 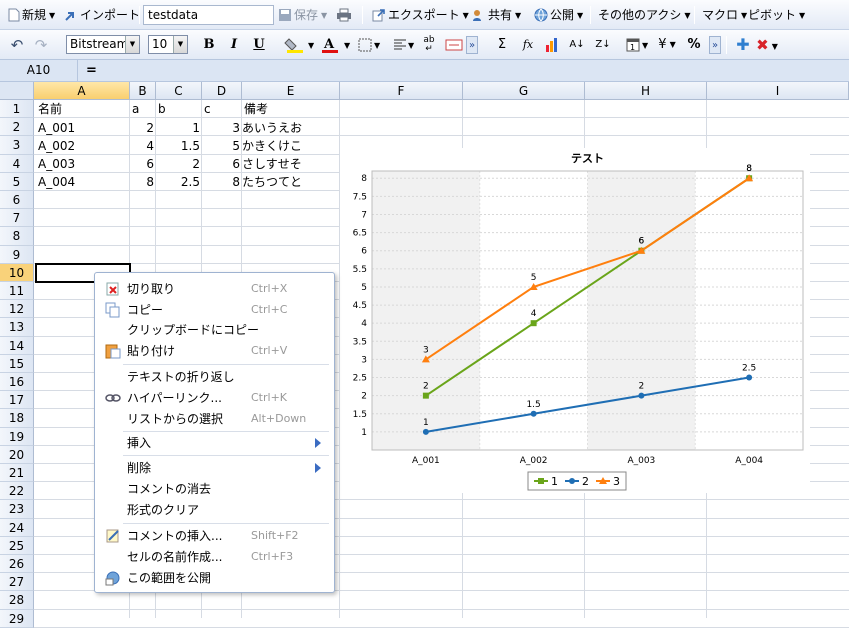 I want to click on cell-d1: c, so click(x=222, y=109).